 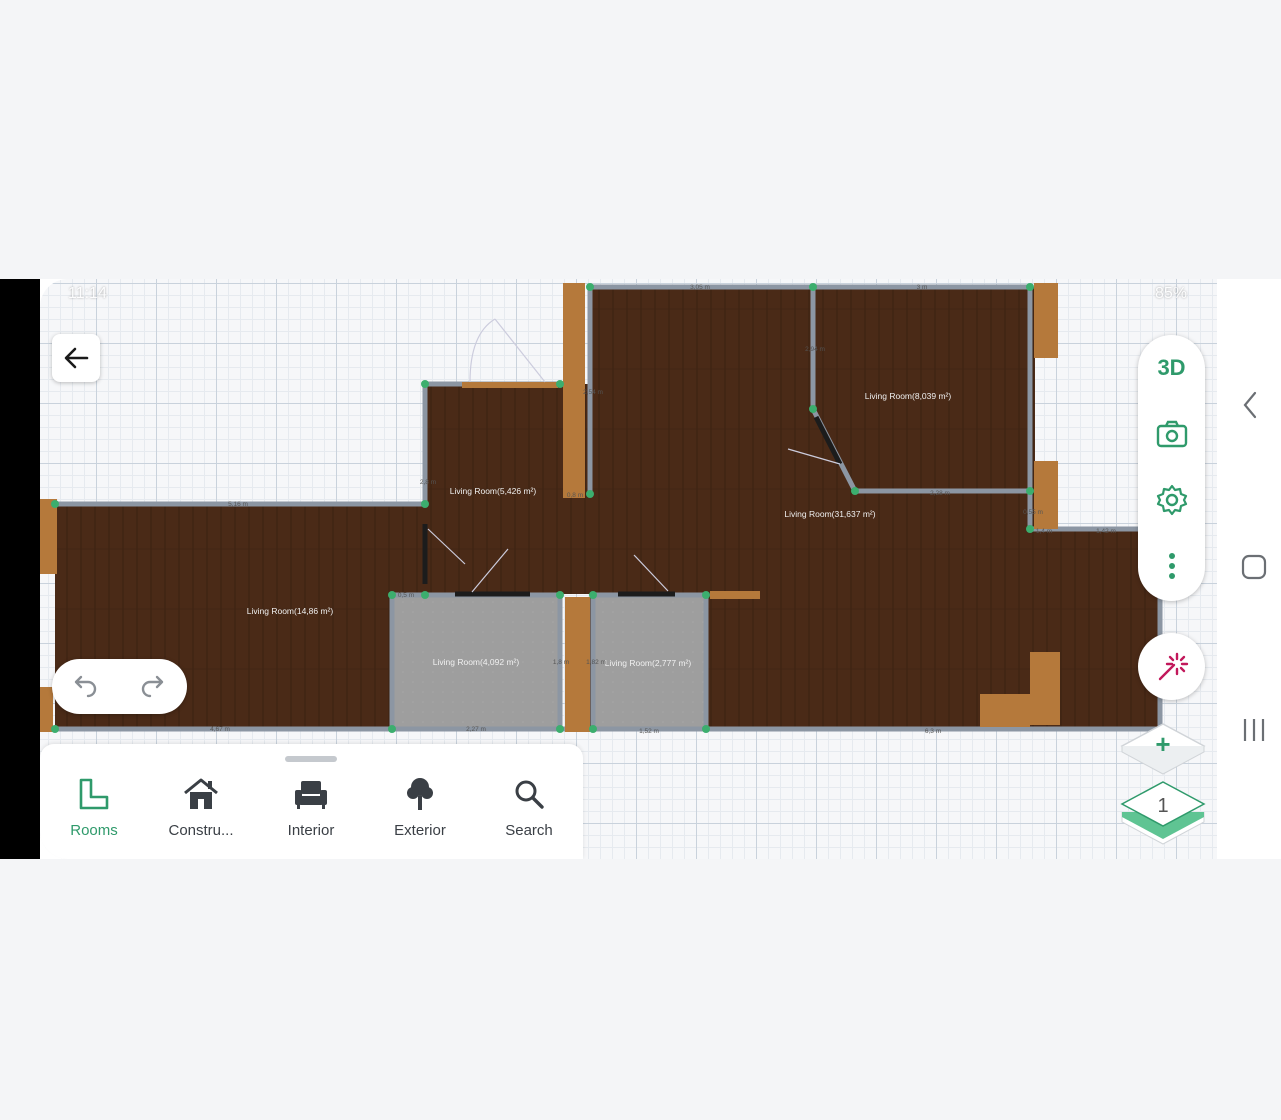 I want to click on add-floor-button: +, so click(x=1163, y=749).